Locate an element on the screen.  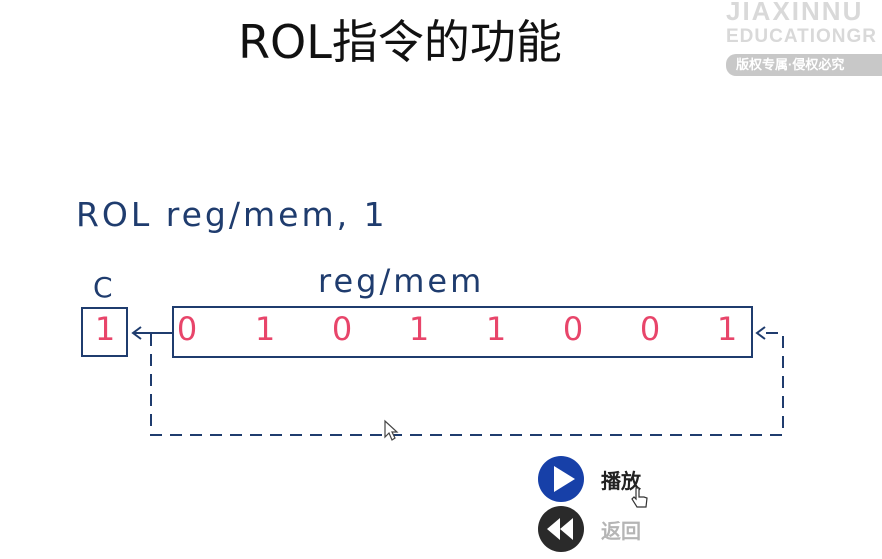
back-label: 返回 is located at coordinates (621, 530).